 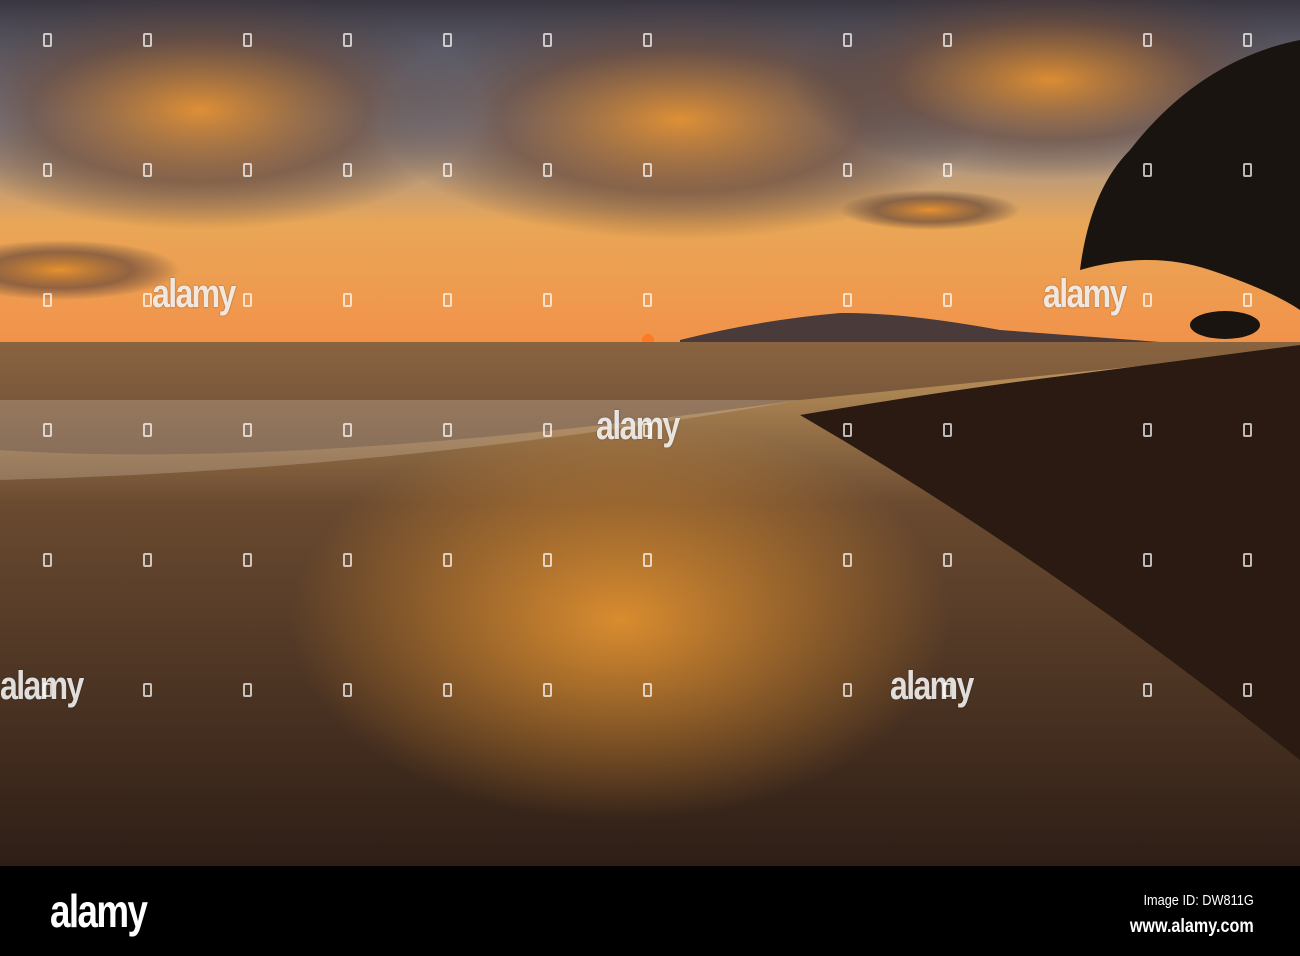 What do you see at coordinates (99, 911) in the screenshot?
I see `alamy-logo: alamy` at bounding box center [99, 911].